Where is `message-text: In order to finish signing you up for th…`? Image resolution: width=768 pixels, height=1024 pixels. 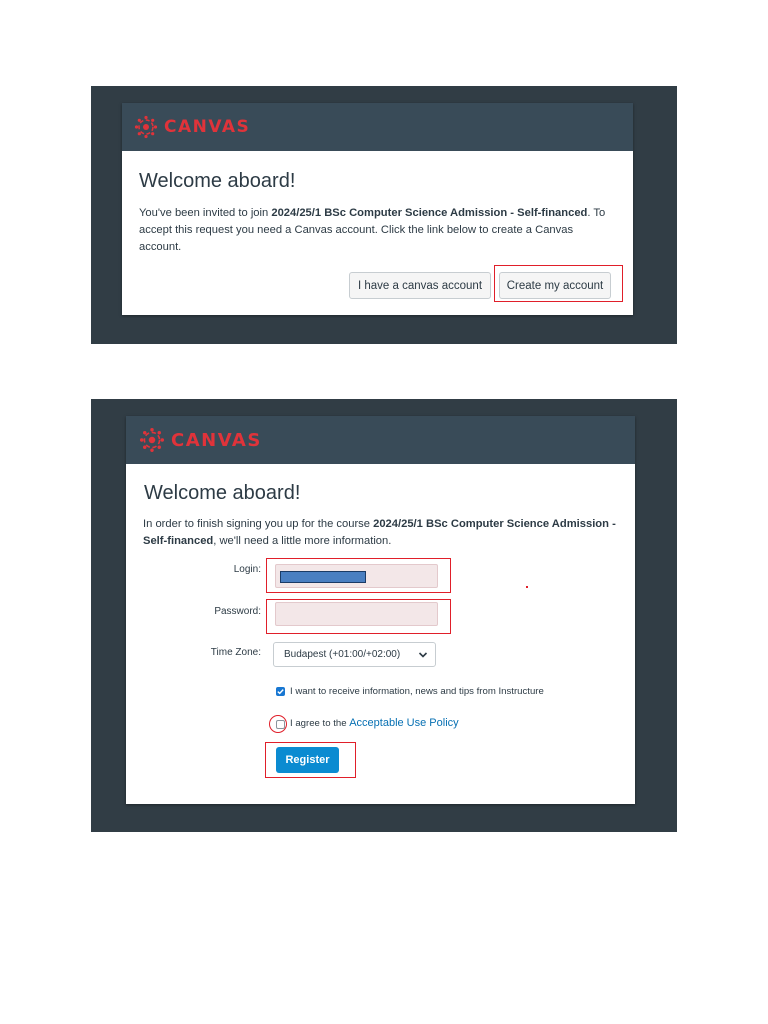 message-text: In order to finish signing you up for th… is located at coordinates (258, 524).